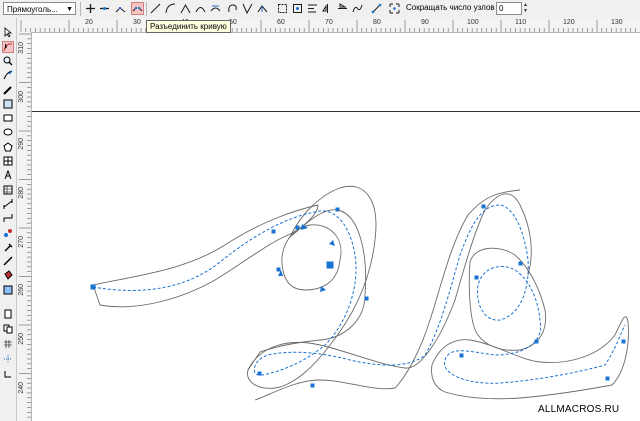 Image resolution: width=640 pixels, height=421 pixels. I want to click on vertical-ruler: 310 300 290 280 270 260 250 240, so click(24, 226).